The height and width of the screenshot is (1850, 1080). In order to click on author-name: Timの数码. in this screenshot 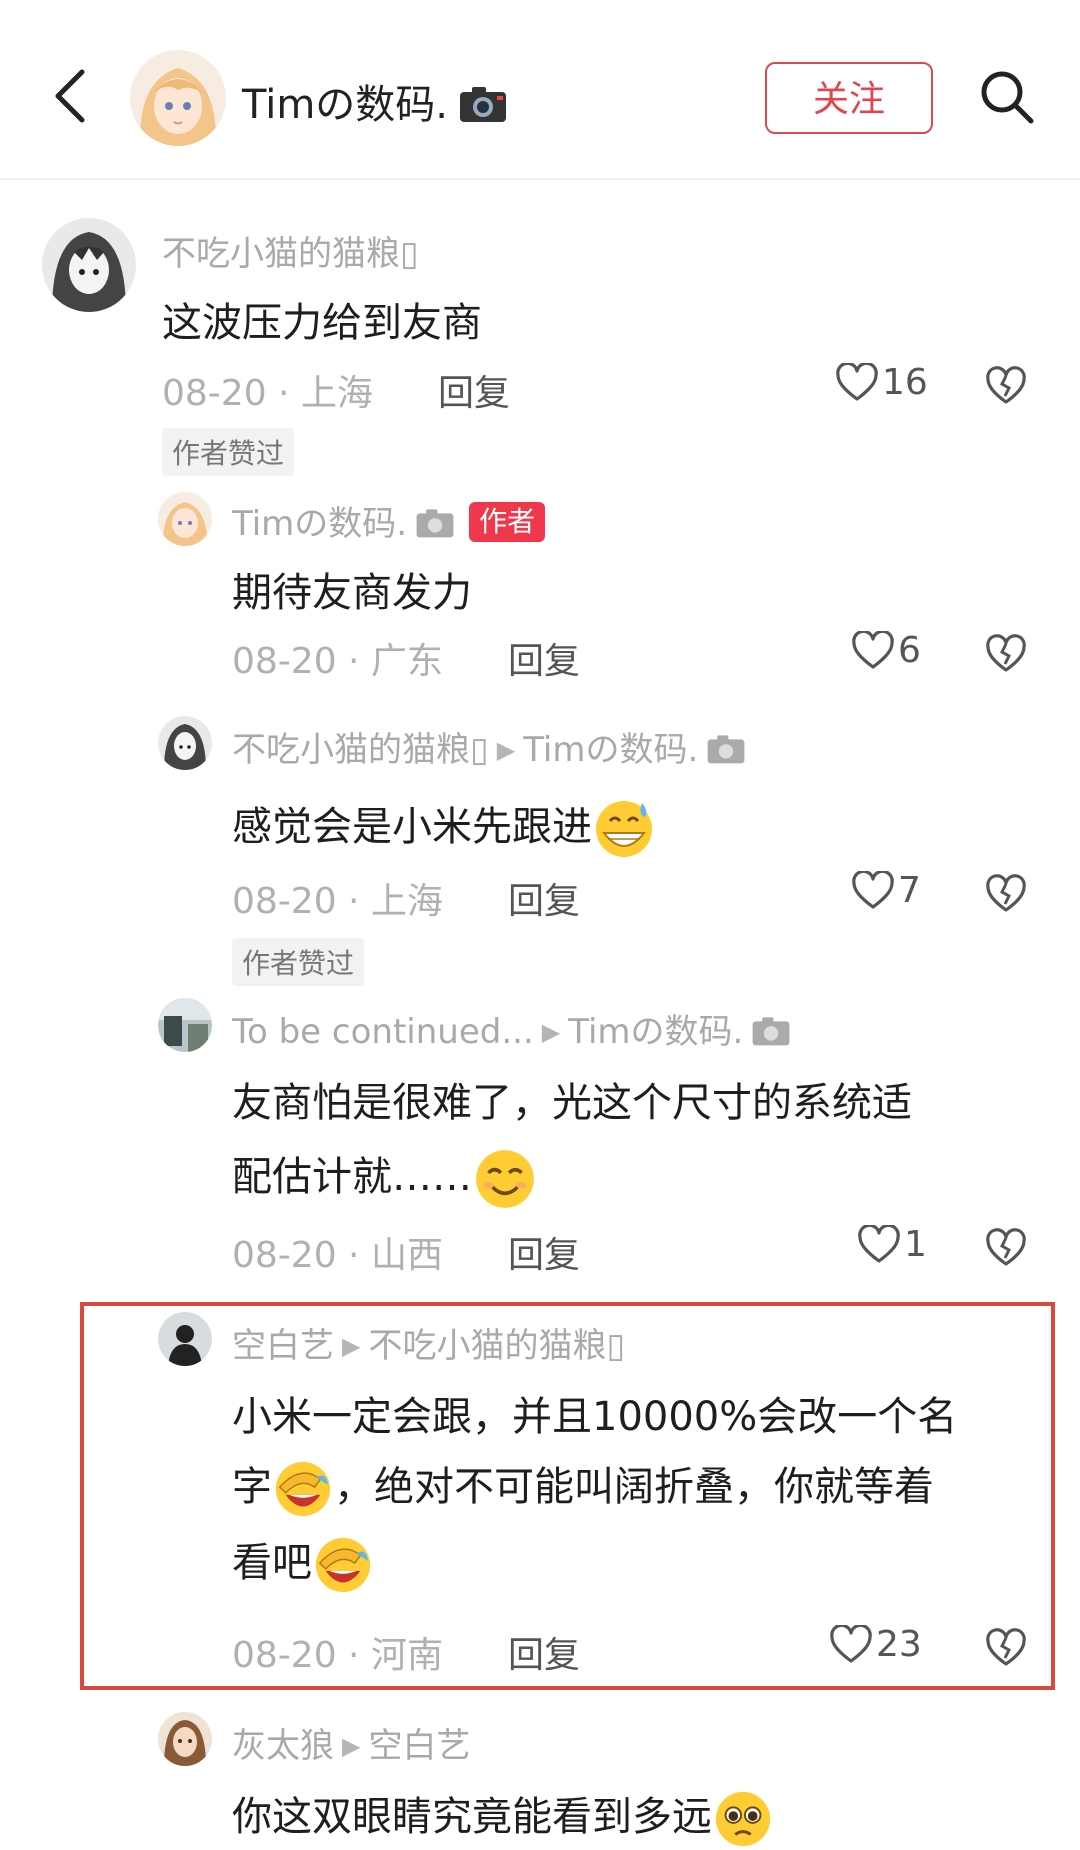, I will do `click(345, 101)`.